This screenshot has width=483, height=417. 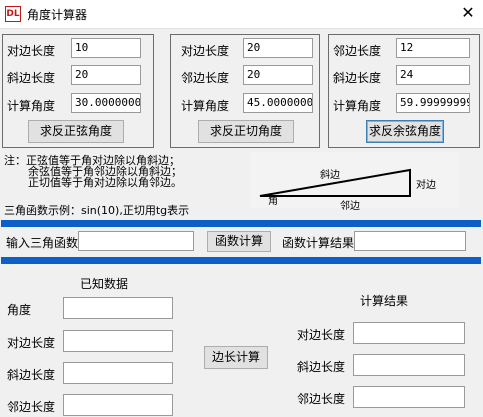 I want to click on arccos-adj-input: 12, so click(x=433, y=48).